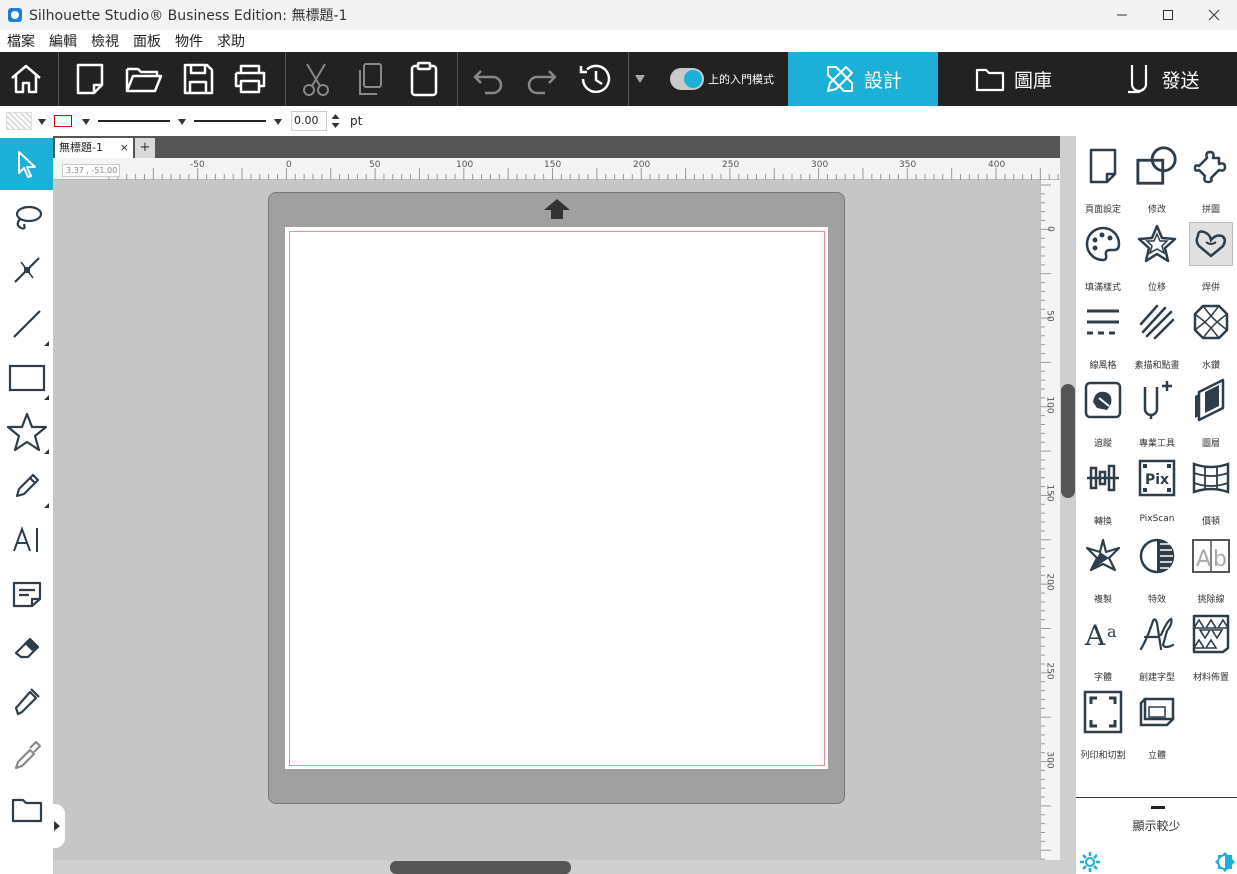 The height and width of the screenshot is (874, 1237). What do you see at coordinates (424, 79) in the screenshot?
I see `paste-button` at bounding box center [424, 79].